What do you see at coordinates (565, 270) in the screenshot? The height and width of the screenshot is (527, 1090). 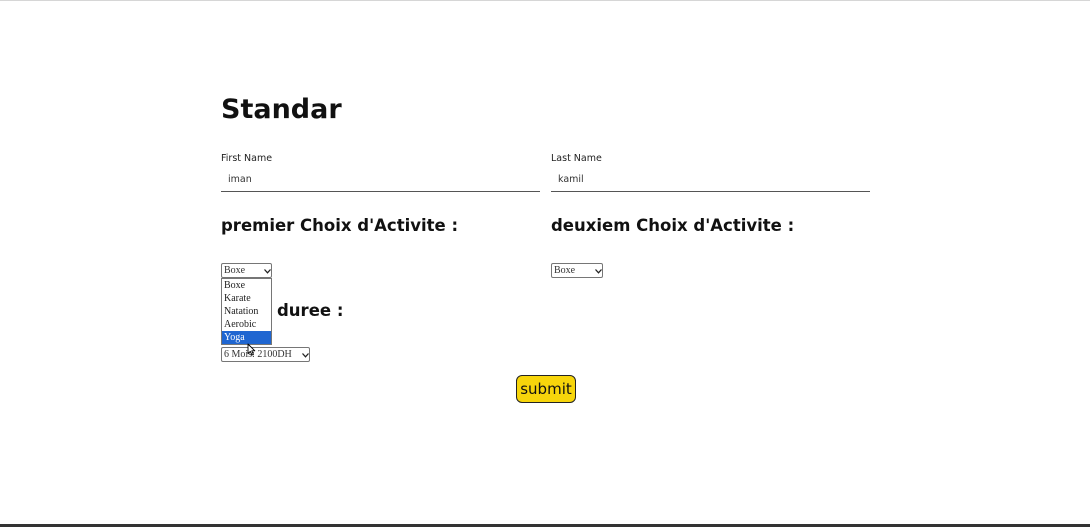 I see `deuxiem-choix-selected-value: Boxe` at bounding box center [565, 270].